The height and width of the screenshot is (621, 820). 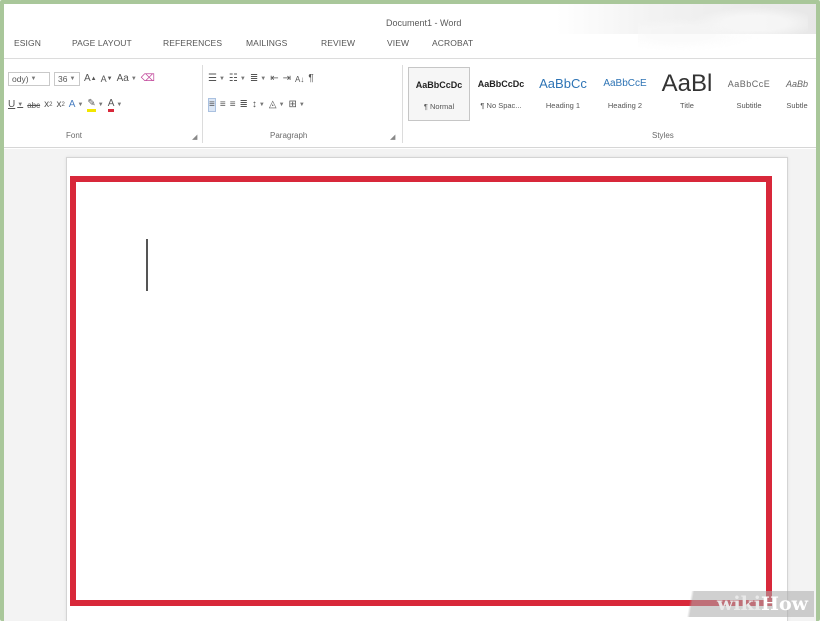 I want to click on document-title: Document1 - Word, so click(x=424, y=23).